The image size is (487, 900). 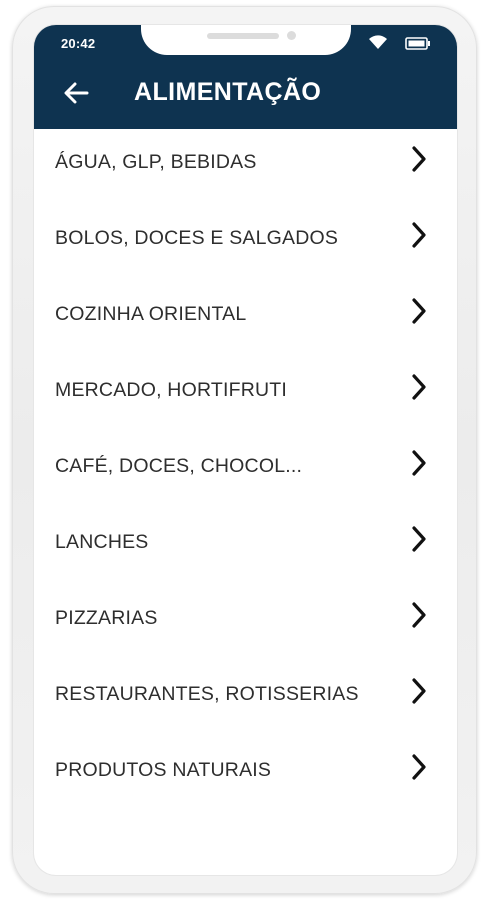 I want to click on app-header: 20:42 ALIMENTAÇÃO, so click(x=245, y=77).